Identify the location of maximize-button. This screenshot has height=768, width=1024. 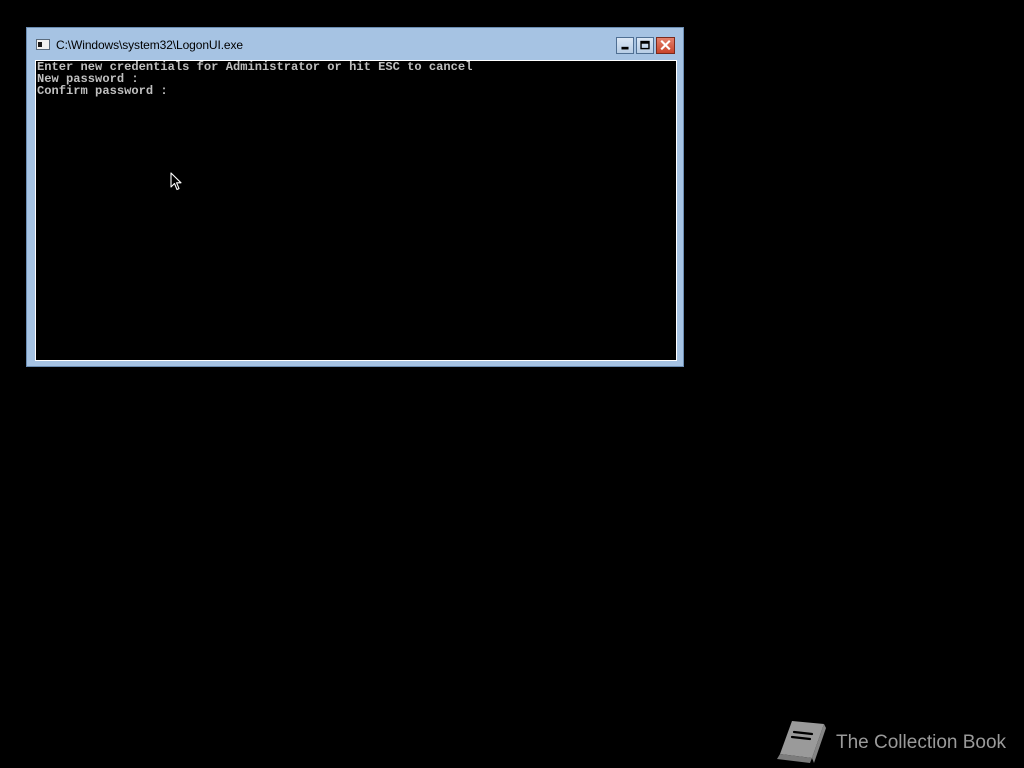
(645, 45).